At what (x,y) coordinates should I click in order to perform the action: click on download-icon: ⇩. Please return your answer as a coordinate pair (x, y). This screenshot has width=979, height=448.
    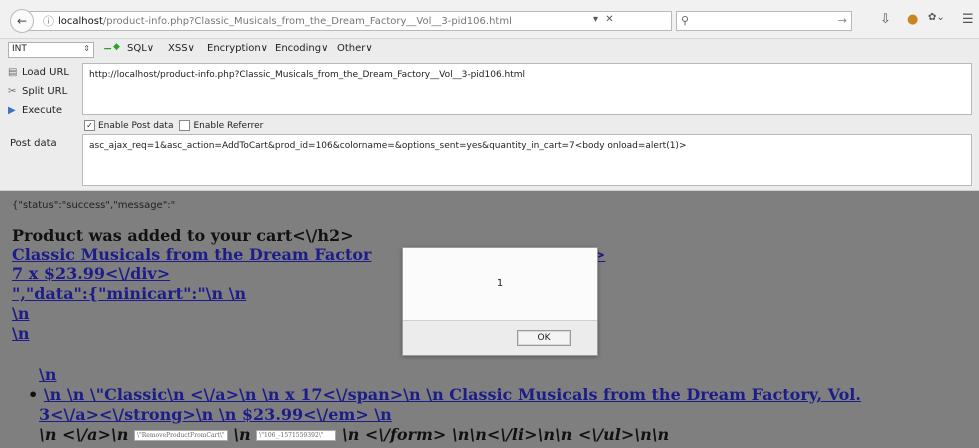
    Looking at the image, I should click on (885, 19).